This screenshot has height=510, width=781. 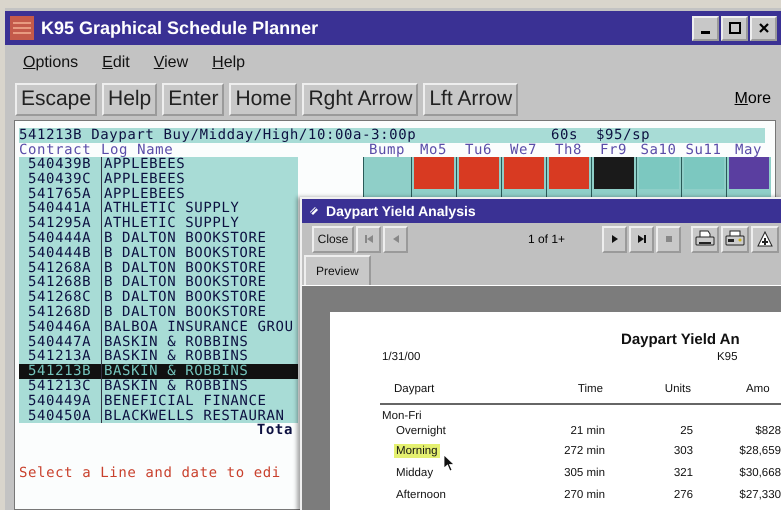 I want to click on window-title: K95 Graphical Schedule Planner, so click(x=179, y=28).